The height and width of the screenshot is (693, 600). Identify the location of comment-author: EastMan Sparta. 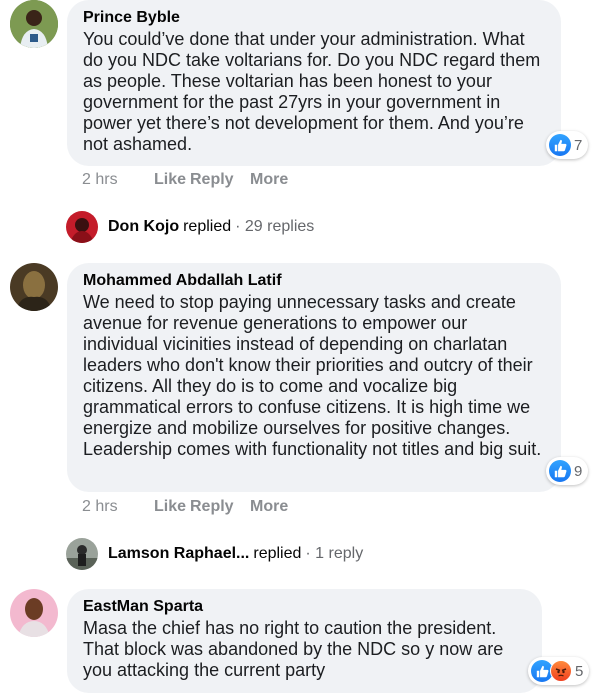
(304, 607).